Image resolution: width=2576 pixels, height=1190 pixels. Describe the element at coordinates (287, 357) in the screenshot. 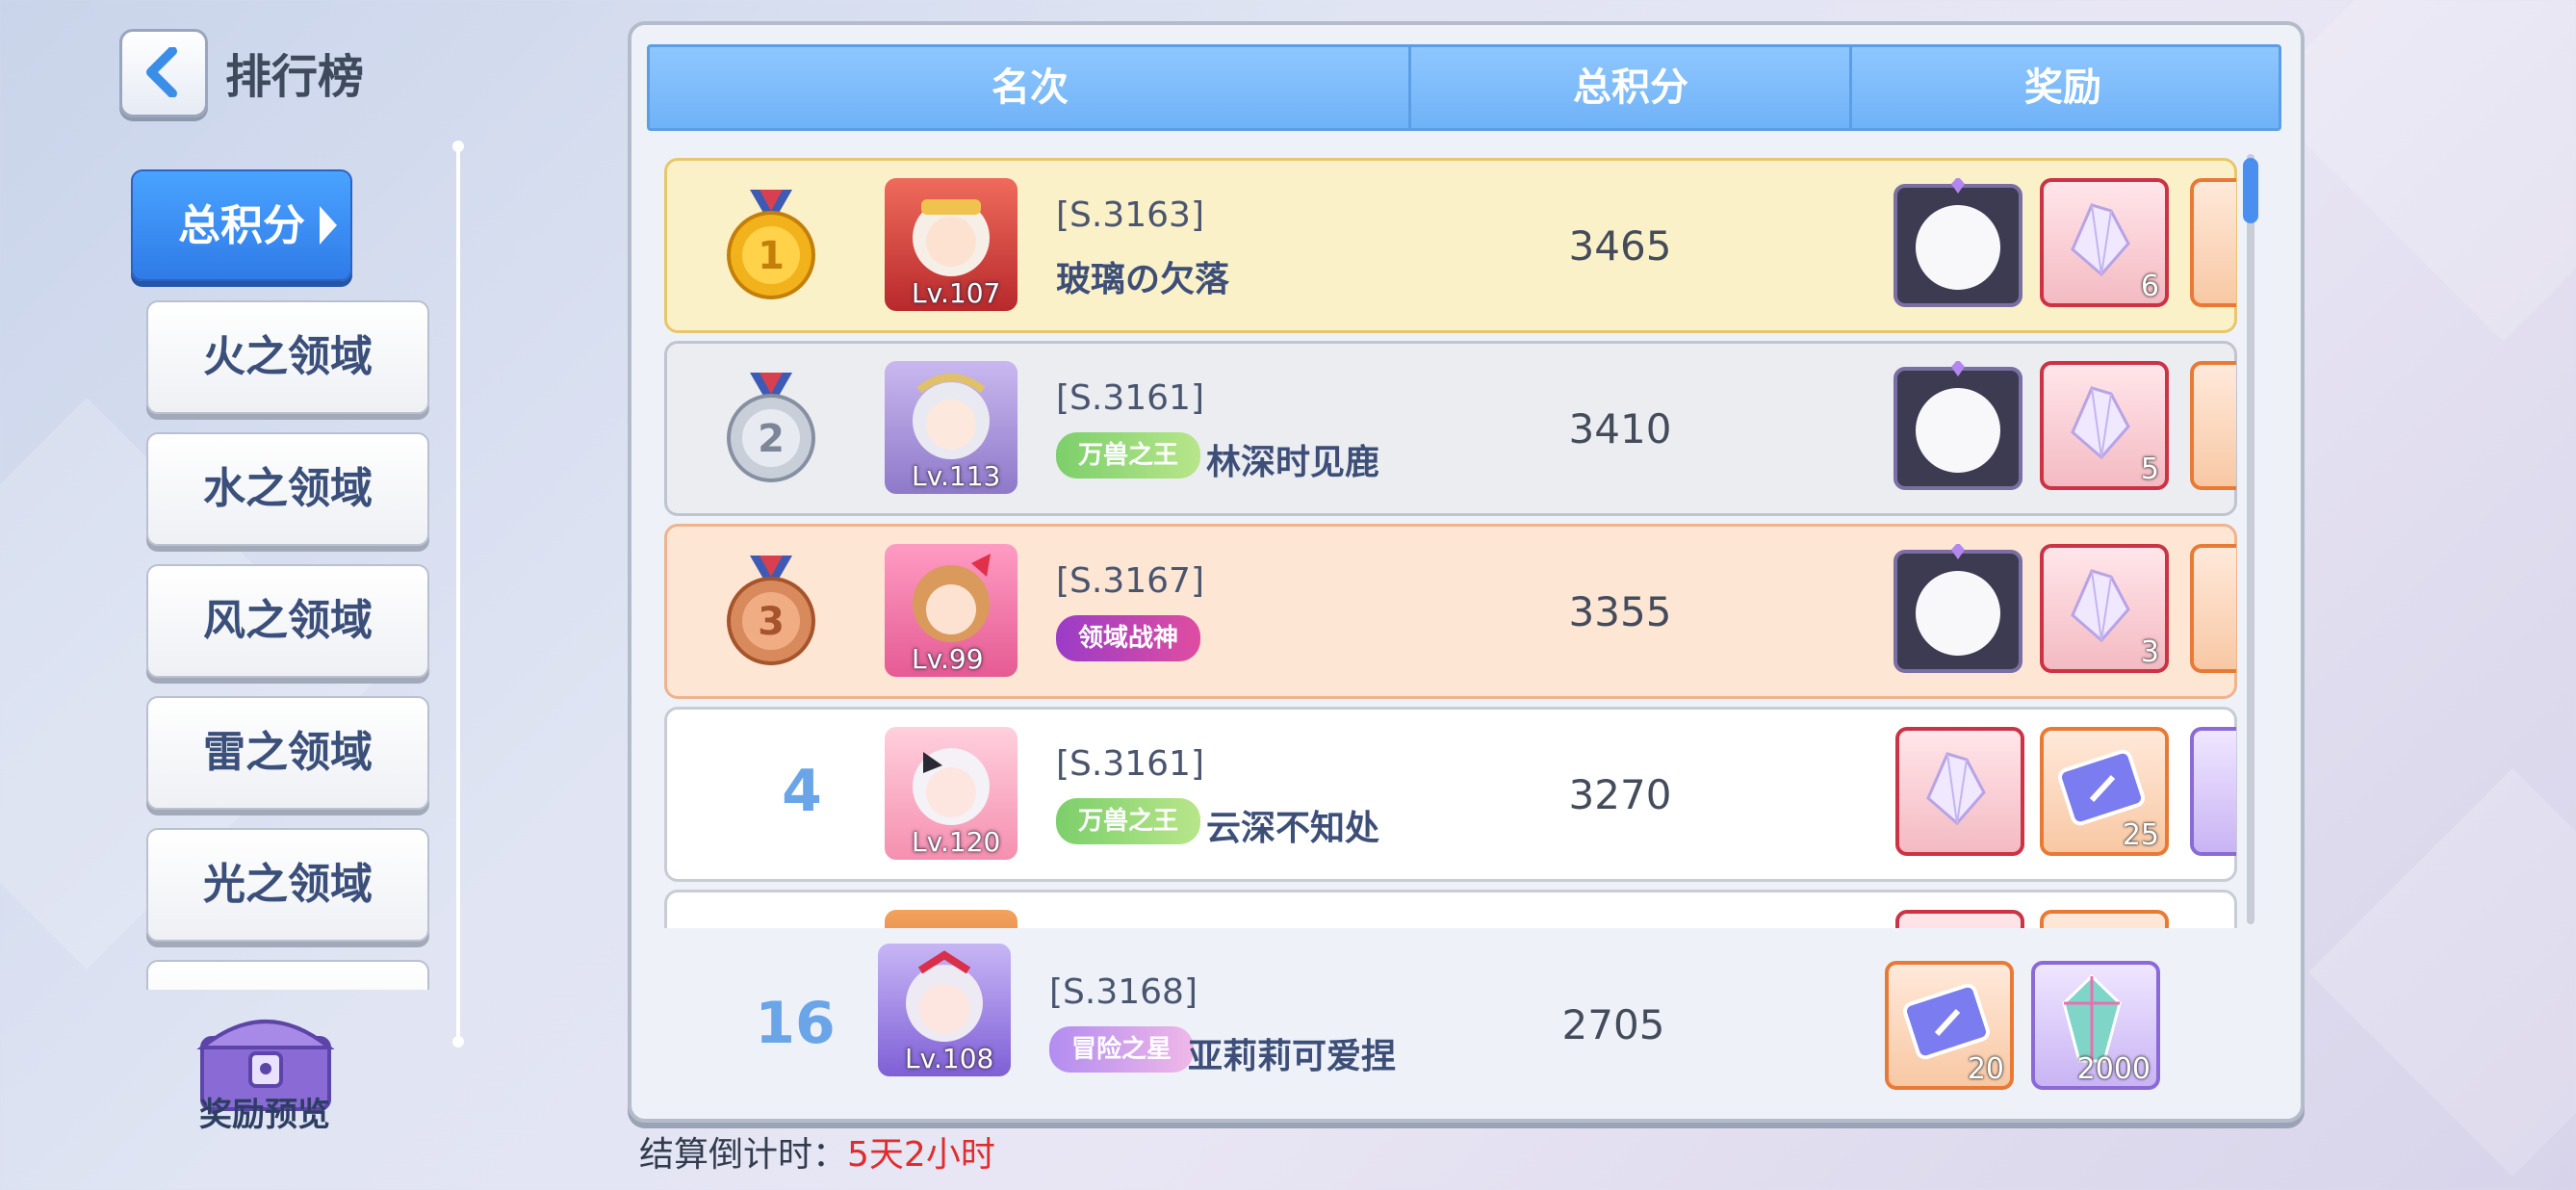

I see `nav-item-fire-domain: 火之领域` at that location.